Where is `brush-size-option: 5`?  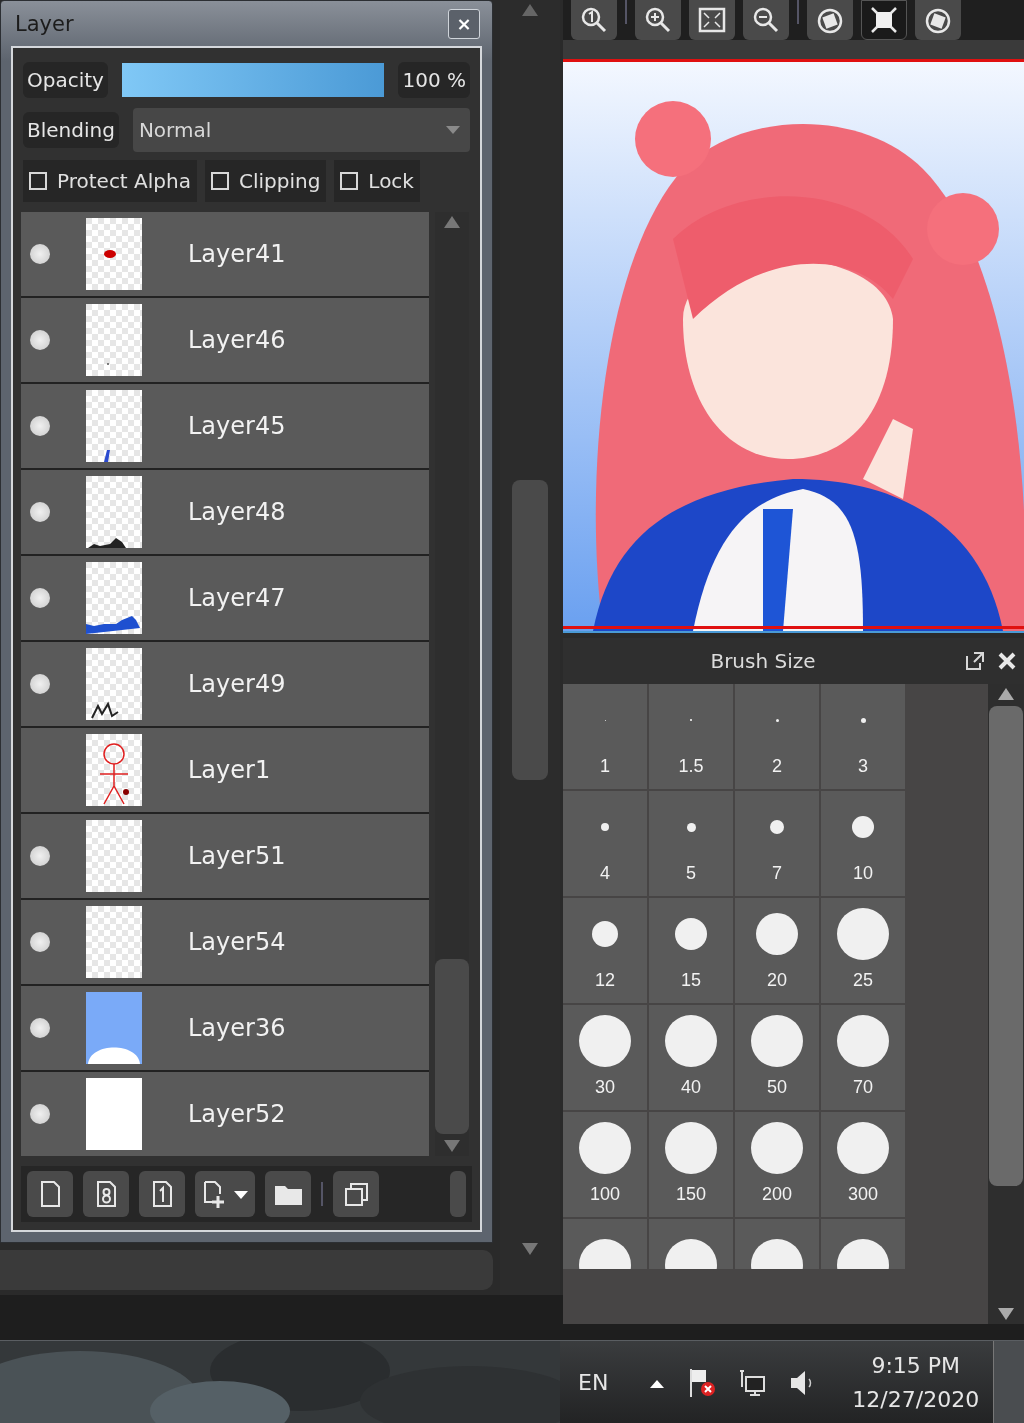 brush-size-option: 5 is located at coordinates (691, 843).